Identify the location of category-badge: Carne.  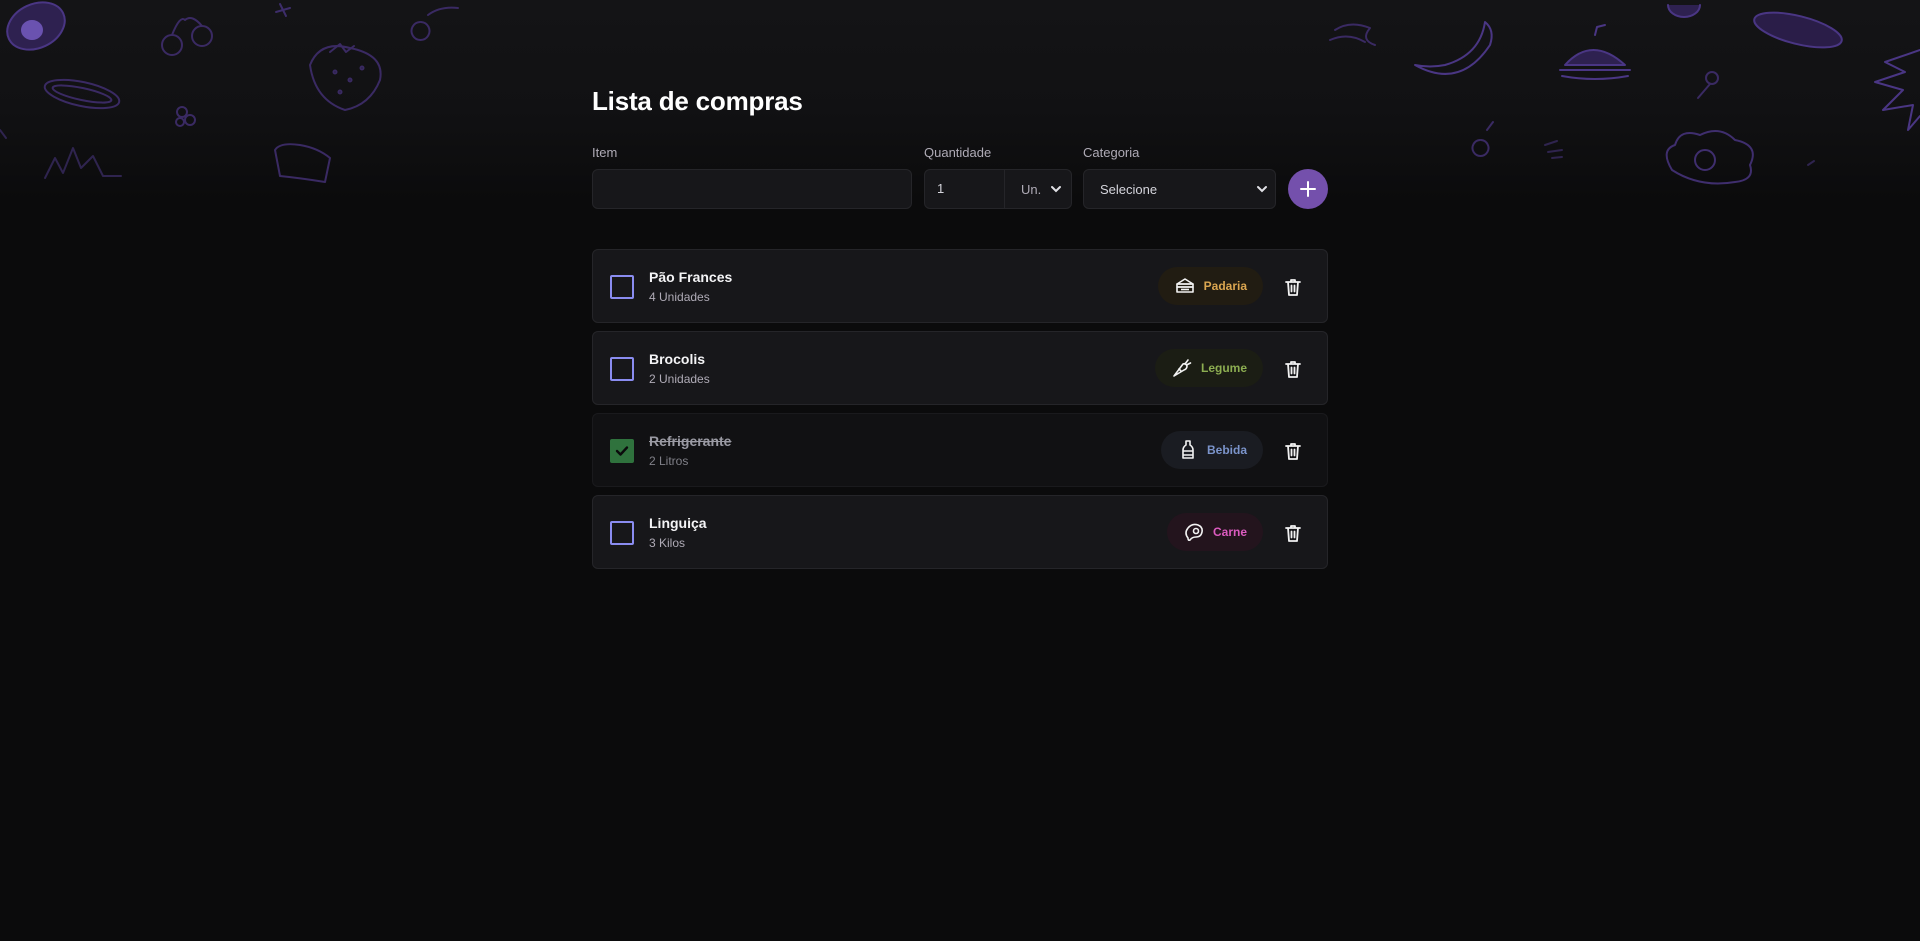
(1214, 532).